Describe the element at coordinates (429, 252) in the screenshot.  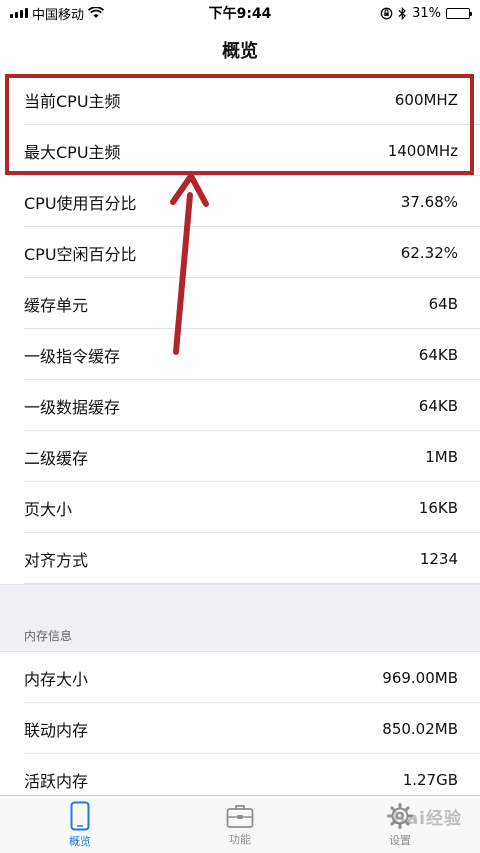
I see `row-value: 62.32%` at that location.